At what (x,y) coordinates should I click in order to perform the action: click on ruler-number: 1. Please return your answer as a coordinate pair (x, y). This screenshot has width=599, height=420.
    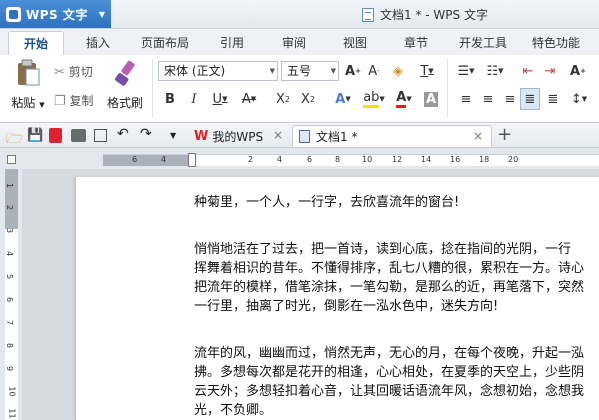
    Looking at the image, I should click on (10, 185).